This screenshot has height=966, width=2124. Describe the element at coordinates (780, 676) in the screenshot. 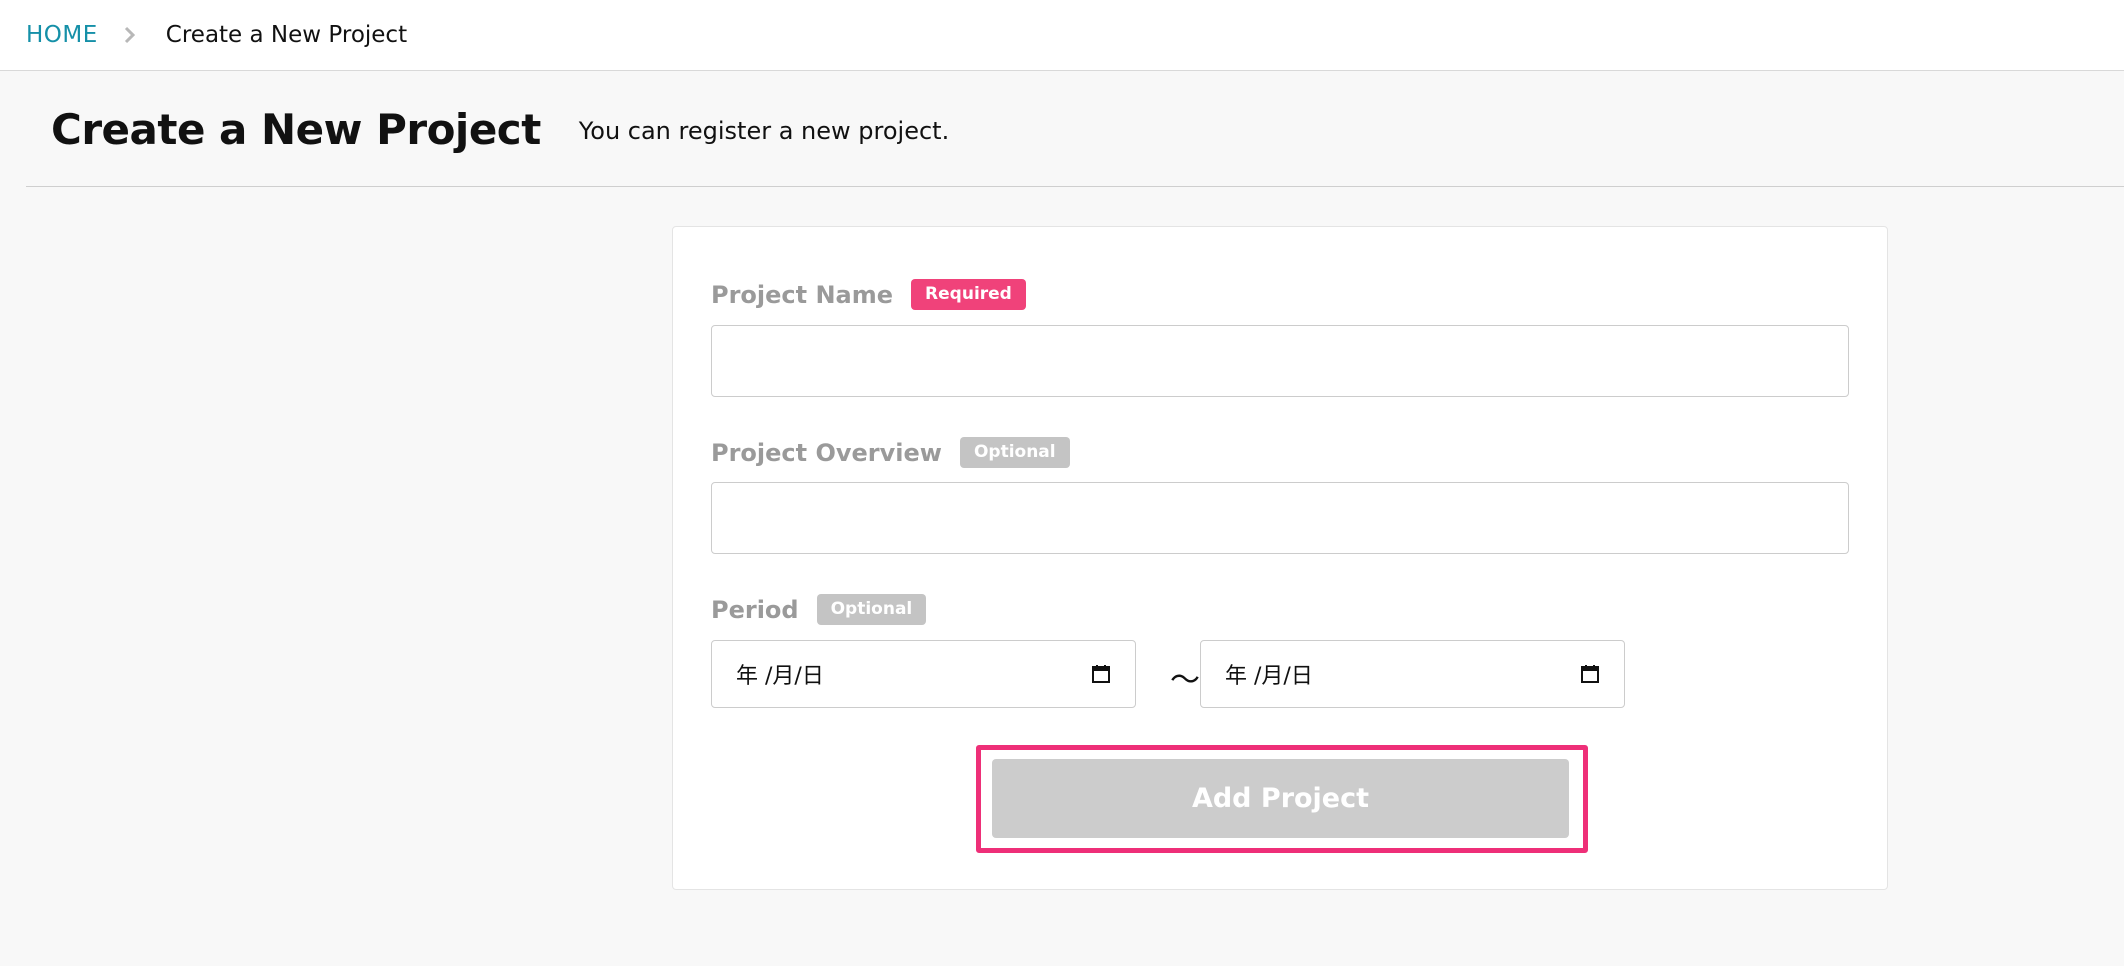

I see `period-start-placeholder: 年 /月/日` at that location.